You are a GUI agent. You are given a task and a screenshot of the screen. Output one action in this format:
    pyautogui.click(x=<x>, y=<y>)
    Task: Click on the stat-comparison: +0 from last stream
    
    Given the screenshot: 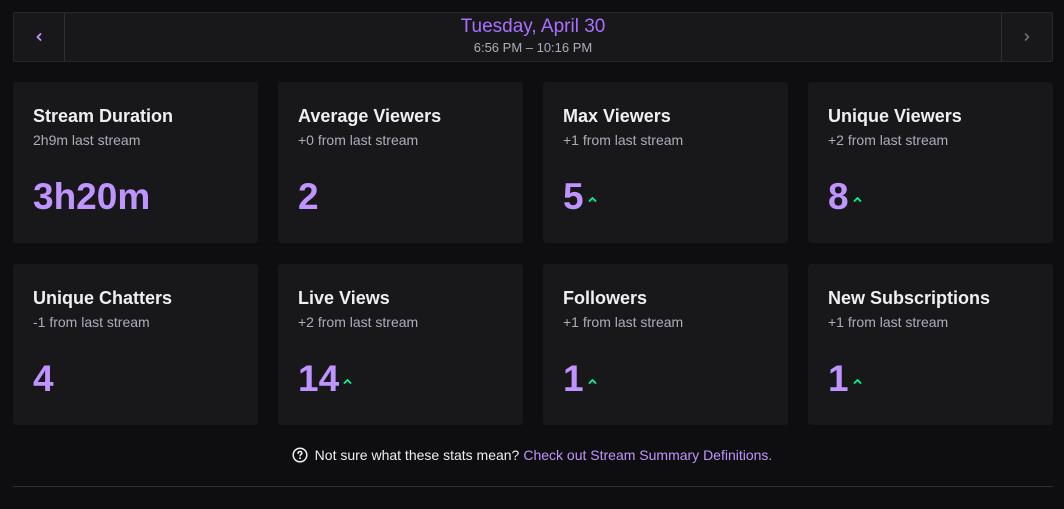 What is the action you would take?
    pyautogui.click(x=358, y=140)
    